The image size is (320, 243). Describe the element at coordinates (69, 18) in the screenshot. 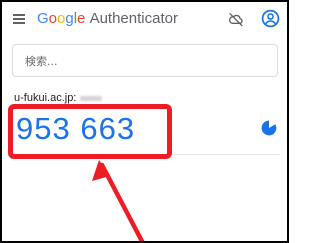

I see `brand-letter: g` at that location.